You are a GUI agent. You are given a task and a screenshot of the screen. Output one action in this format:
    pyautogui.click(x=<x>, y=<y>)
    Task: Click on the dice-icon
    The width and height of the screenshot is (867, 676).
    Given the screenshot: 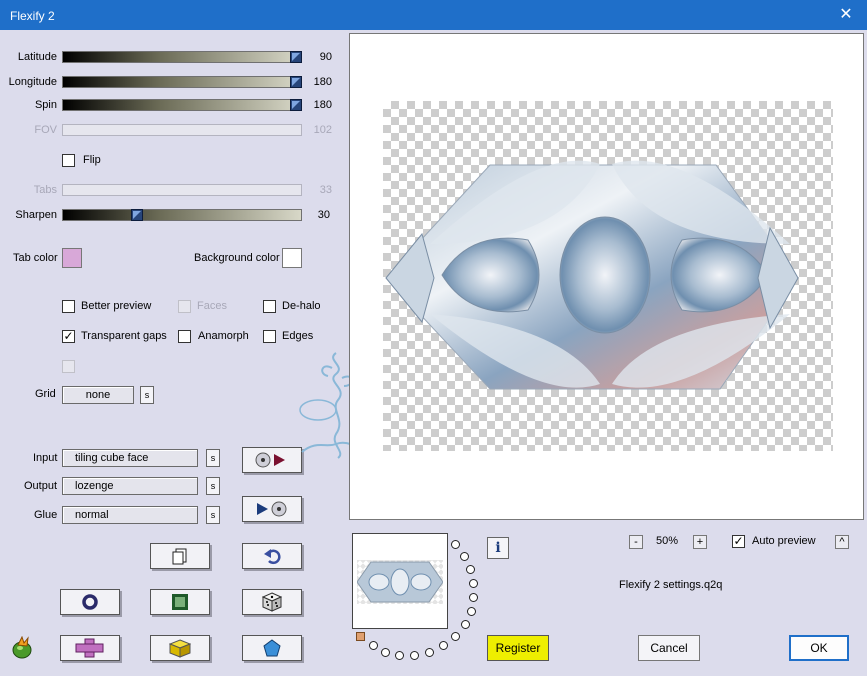 What is the action you would take?
    pyautogui.click(x=272, y=602)
    